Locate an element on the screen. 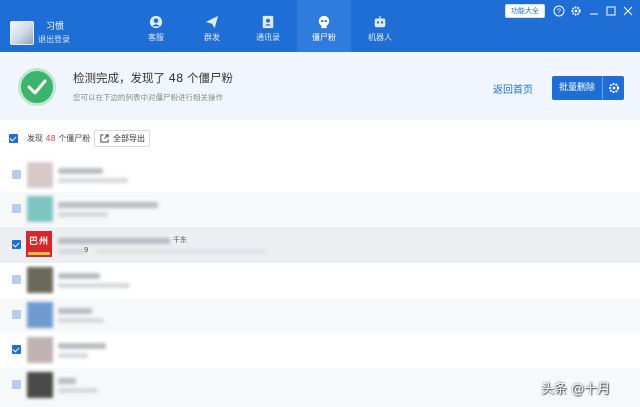 This screenshot has height=407, width=640. list-toolbar: 发现 48 个僵尸粉 全部导出 is located at coordinates (320, 139).